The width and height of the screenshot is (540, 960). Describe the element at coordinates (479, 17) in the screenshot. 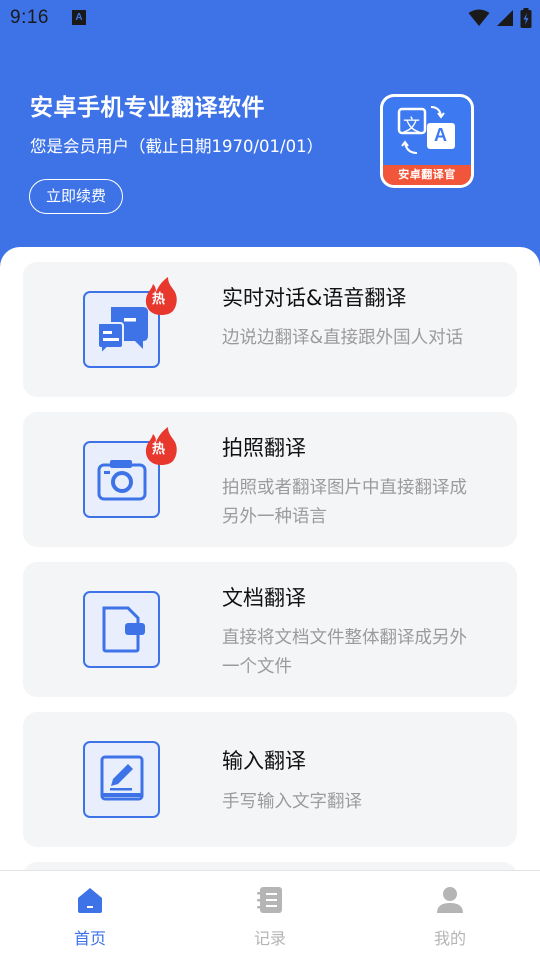

I see `wifi-icon` at that location.